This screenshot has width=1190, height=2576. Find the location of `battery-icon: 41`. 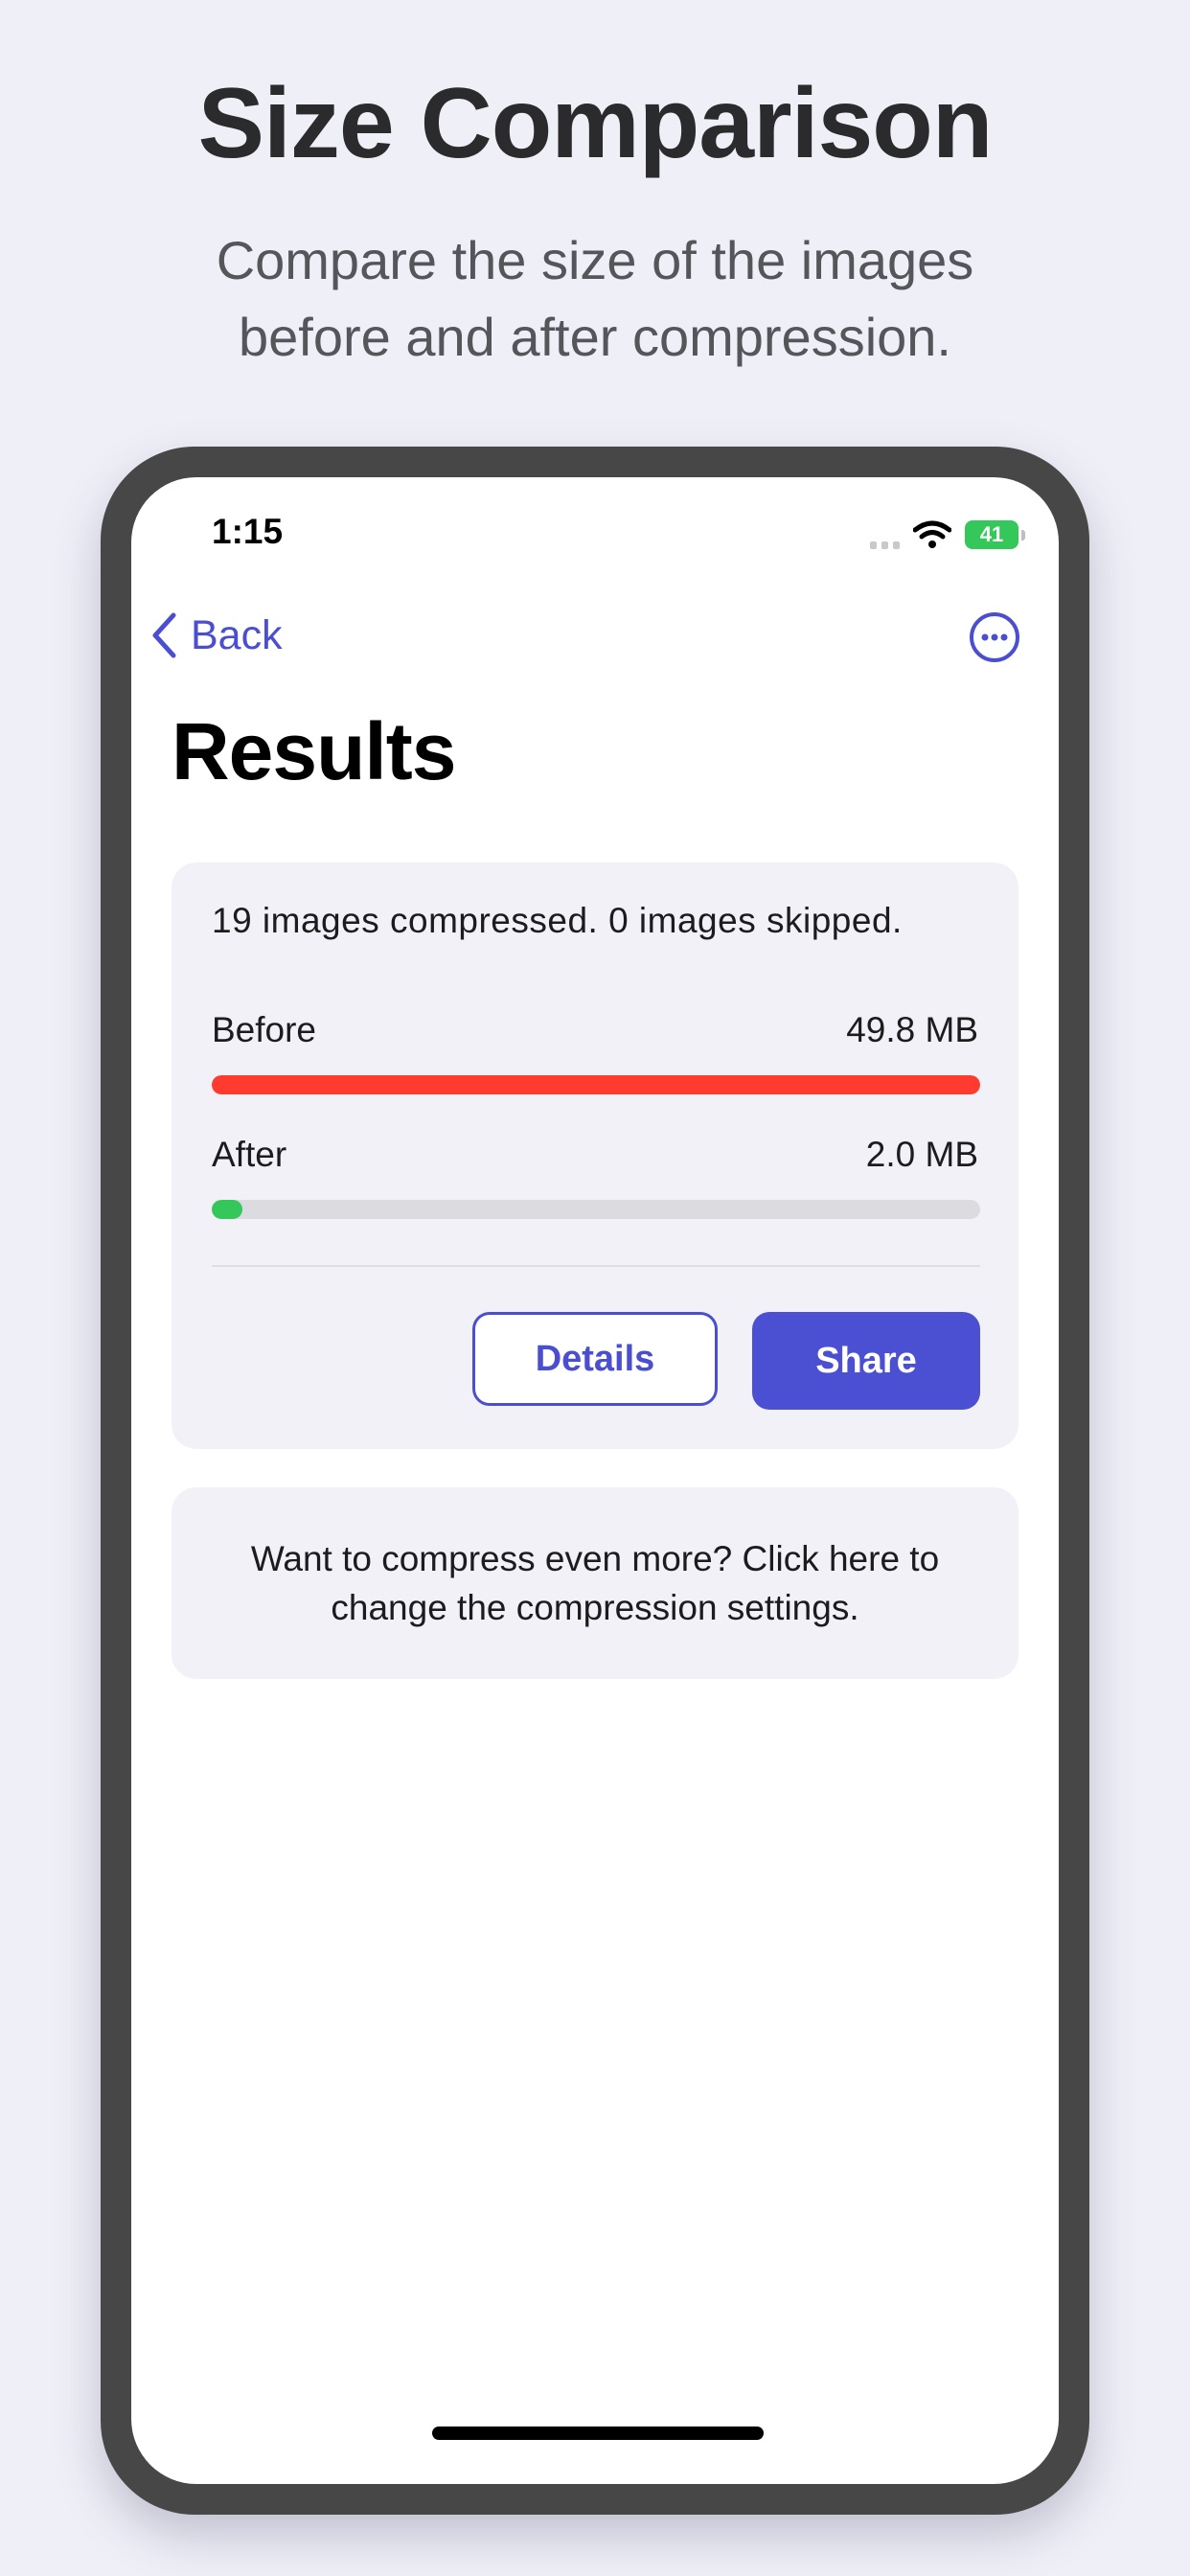

battery-icon: 41 is located at coordinates (995, 534).